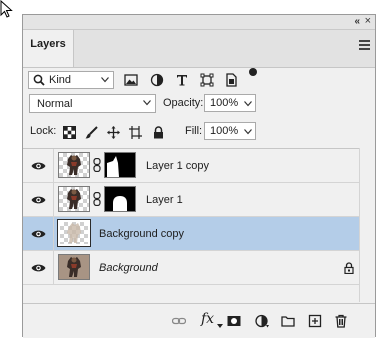 This screenshot has height=352, width=392. I want to click on lock-artboard-icon, so click(135, 132).